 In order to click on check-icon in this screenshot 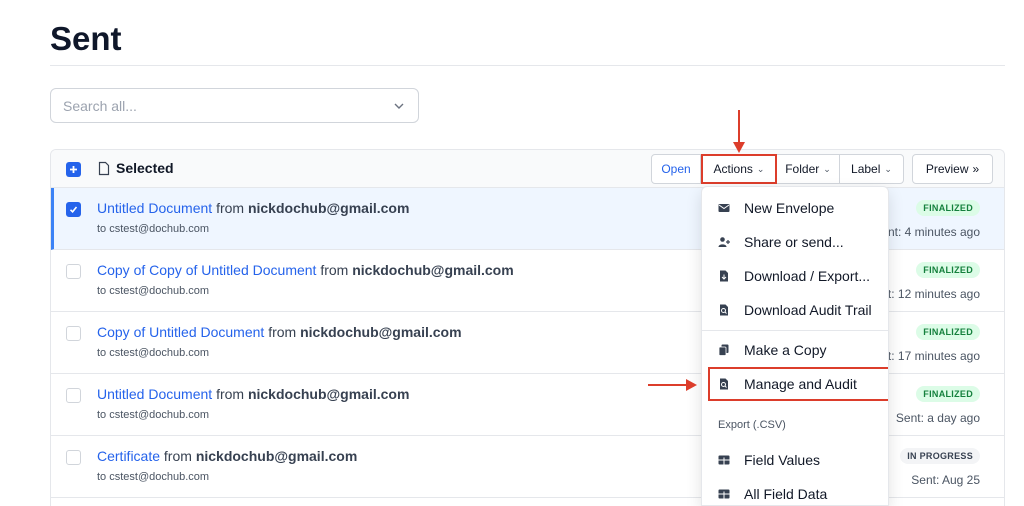, I will do `click(73, 209)`.